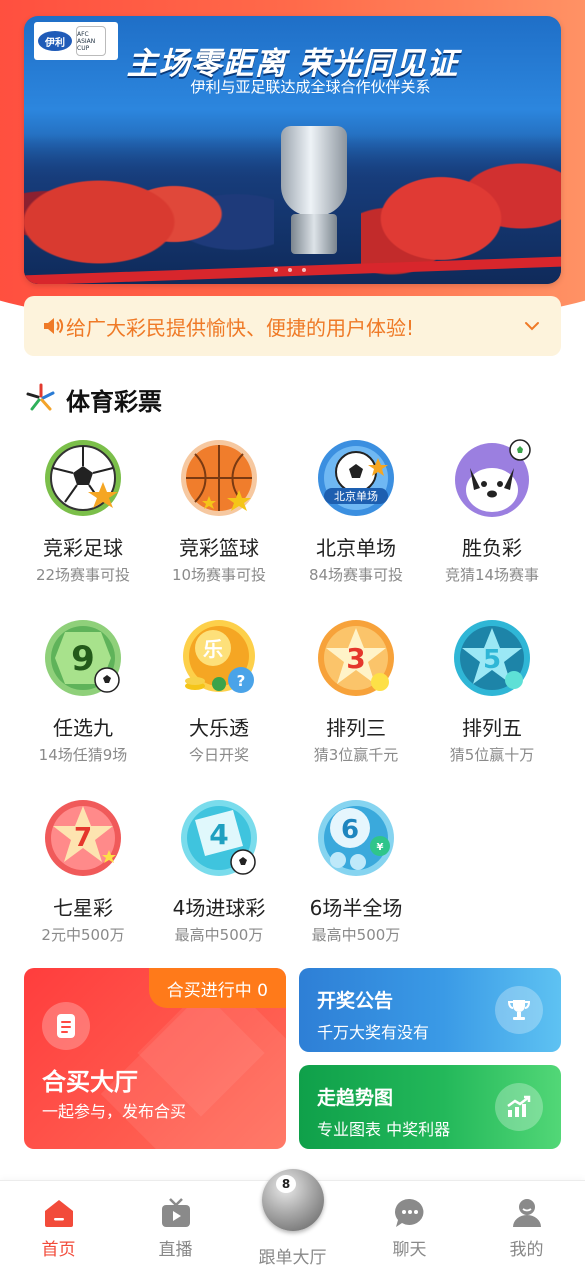 Image resolution: width=585 pixels, height=1266 pixels. What do you see at coordinates (492, 478) in the screenshot?
I see `win-lose-icon` at bounding box center [492, 478].